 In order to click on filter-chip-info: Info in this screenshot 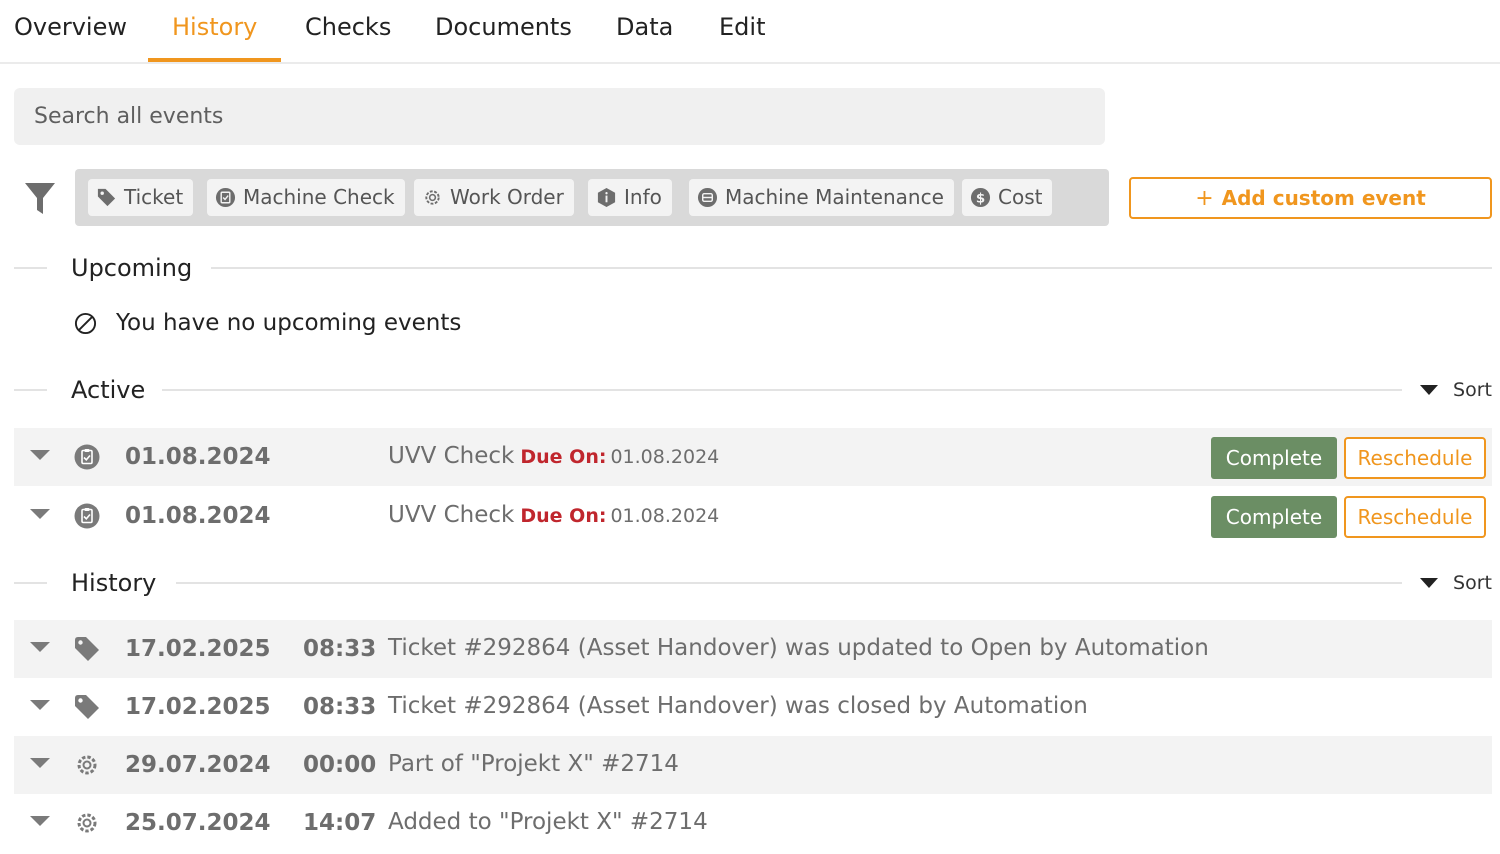, I will do `click(630, 197)`.